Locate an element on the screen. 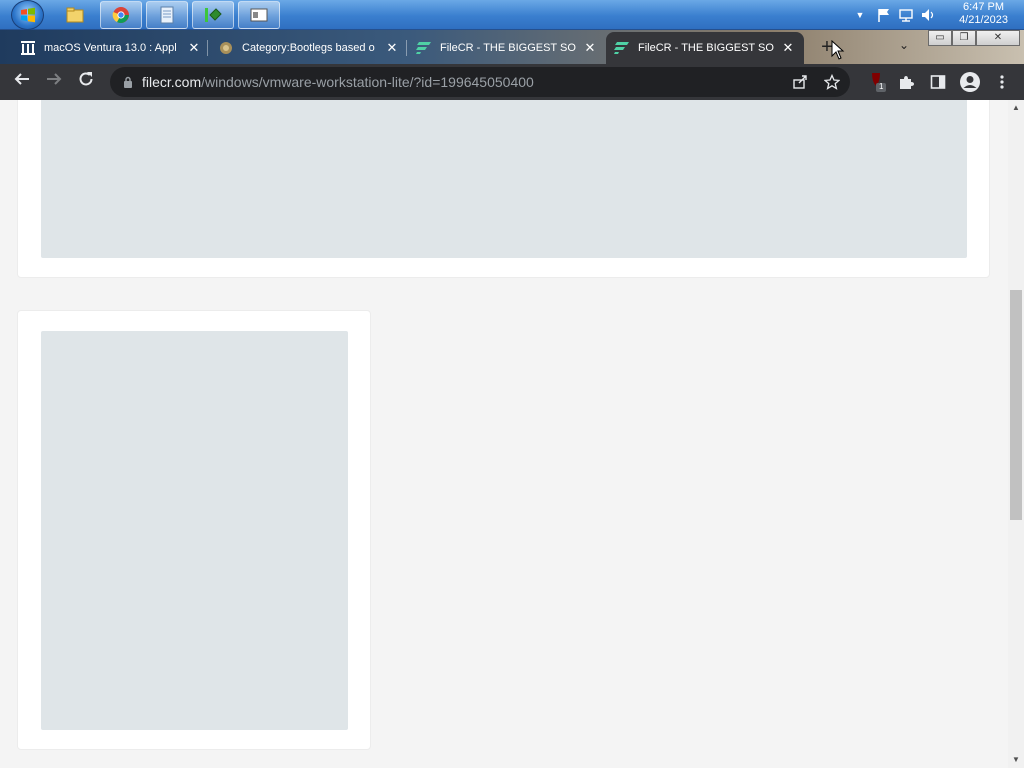 This screenshot has width=1024, height=768. tab-filecr-active: FileCR - THE BIGGEST SOF ✕ is located at coordinates (705, 48).